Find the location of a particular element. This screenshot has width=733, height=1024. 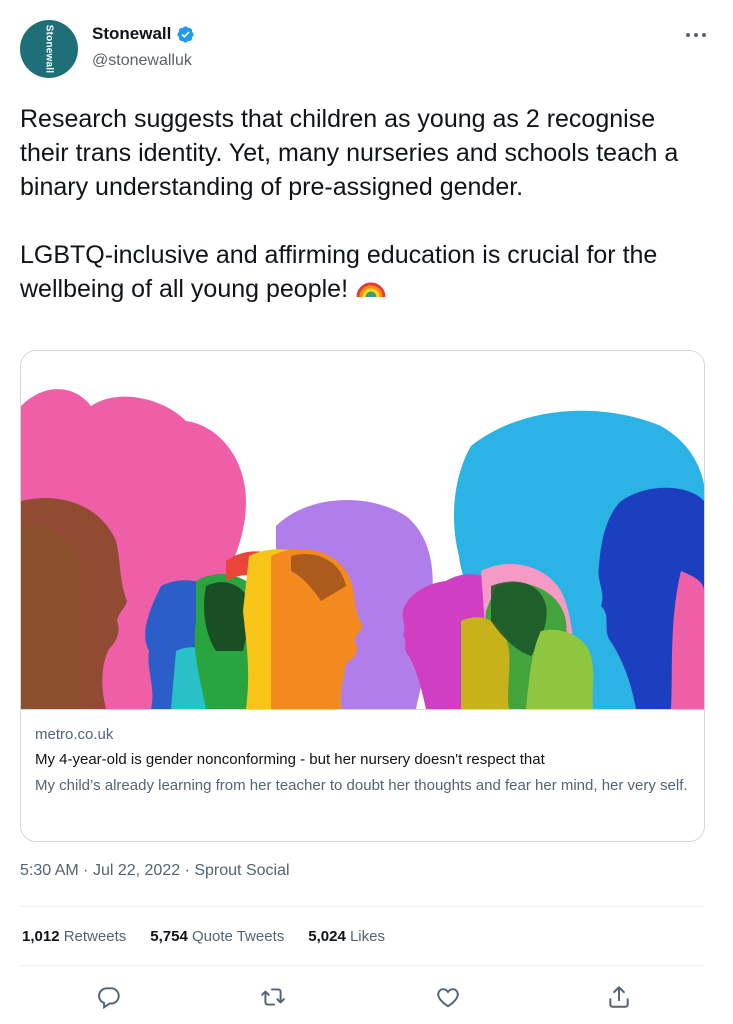

likes-count: 5,024 is located at coordinates (327, 936).